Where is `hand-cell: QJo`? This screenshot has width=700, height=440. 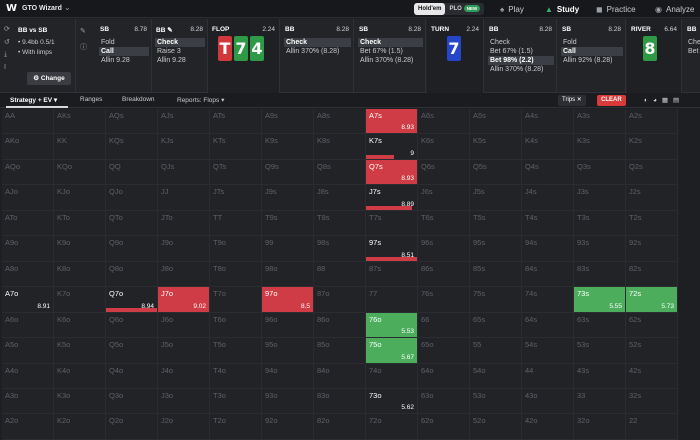 hand-cell: QJo is located at coordinates (132, 198).